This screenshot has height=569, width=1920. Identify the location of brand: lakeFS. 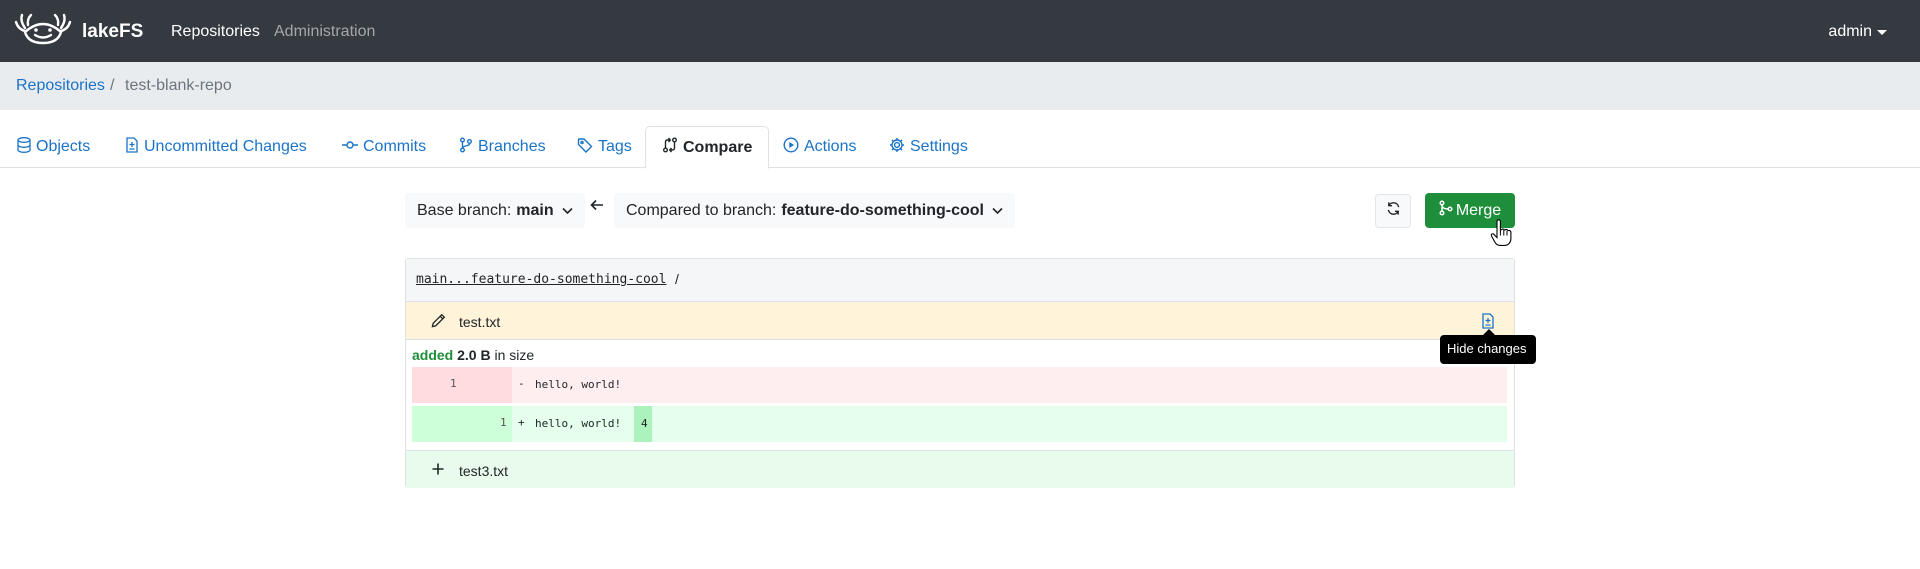
(78, 31).